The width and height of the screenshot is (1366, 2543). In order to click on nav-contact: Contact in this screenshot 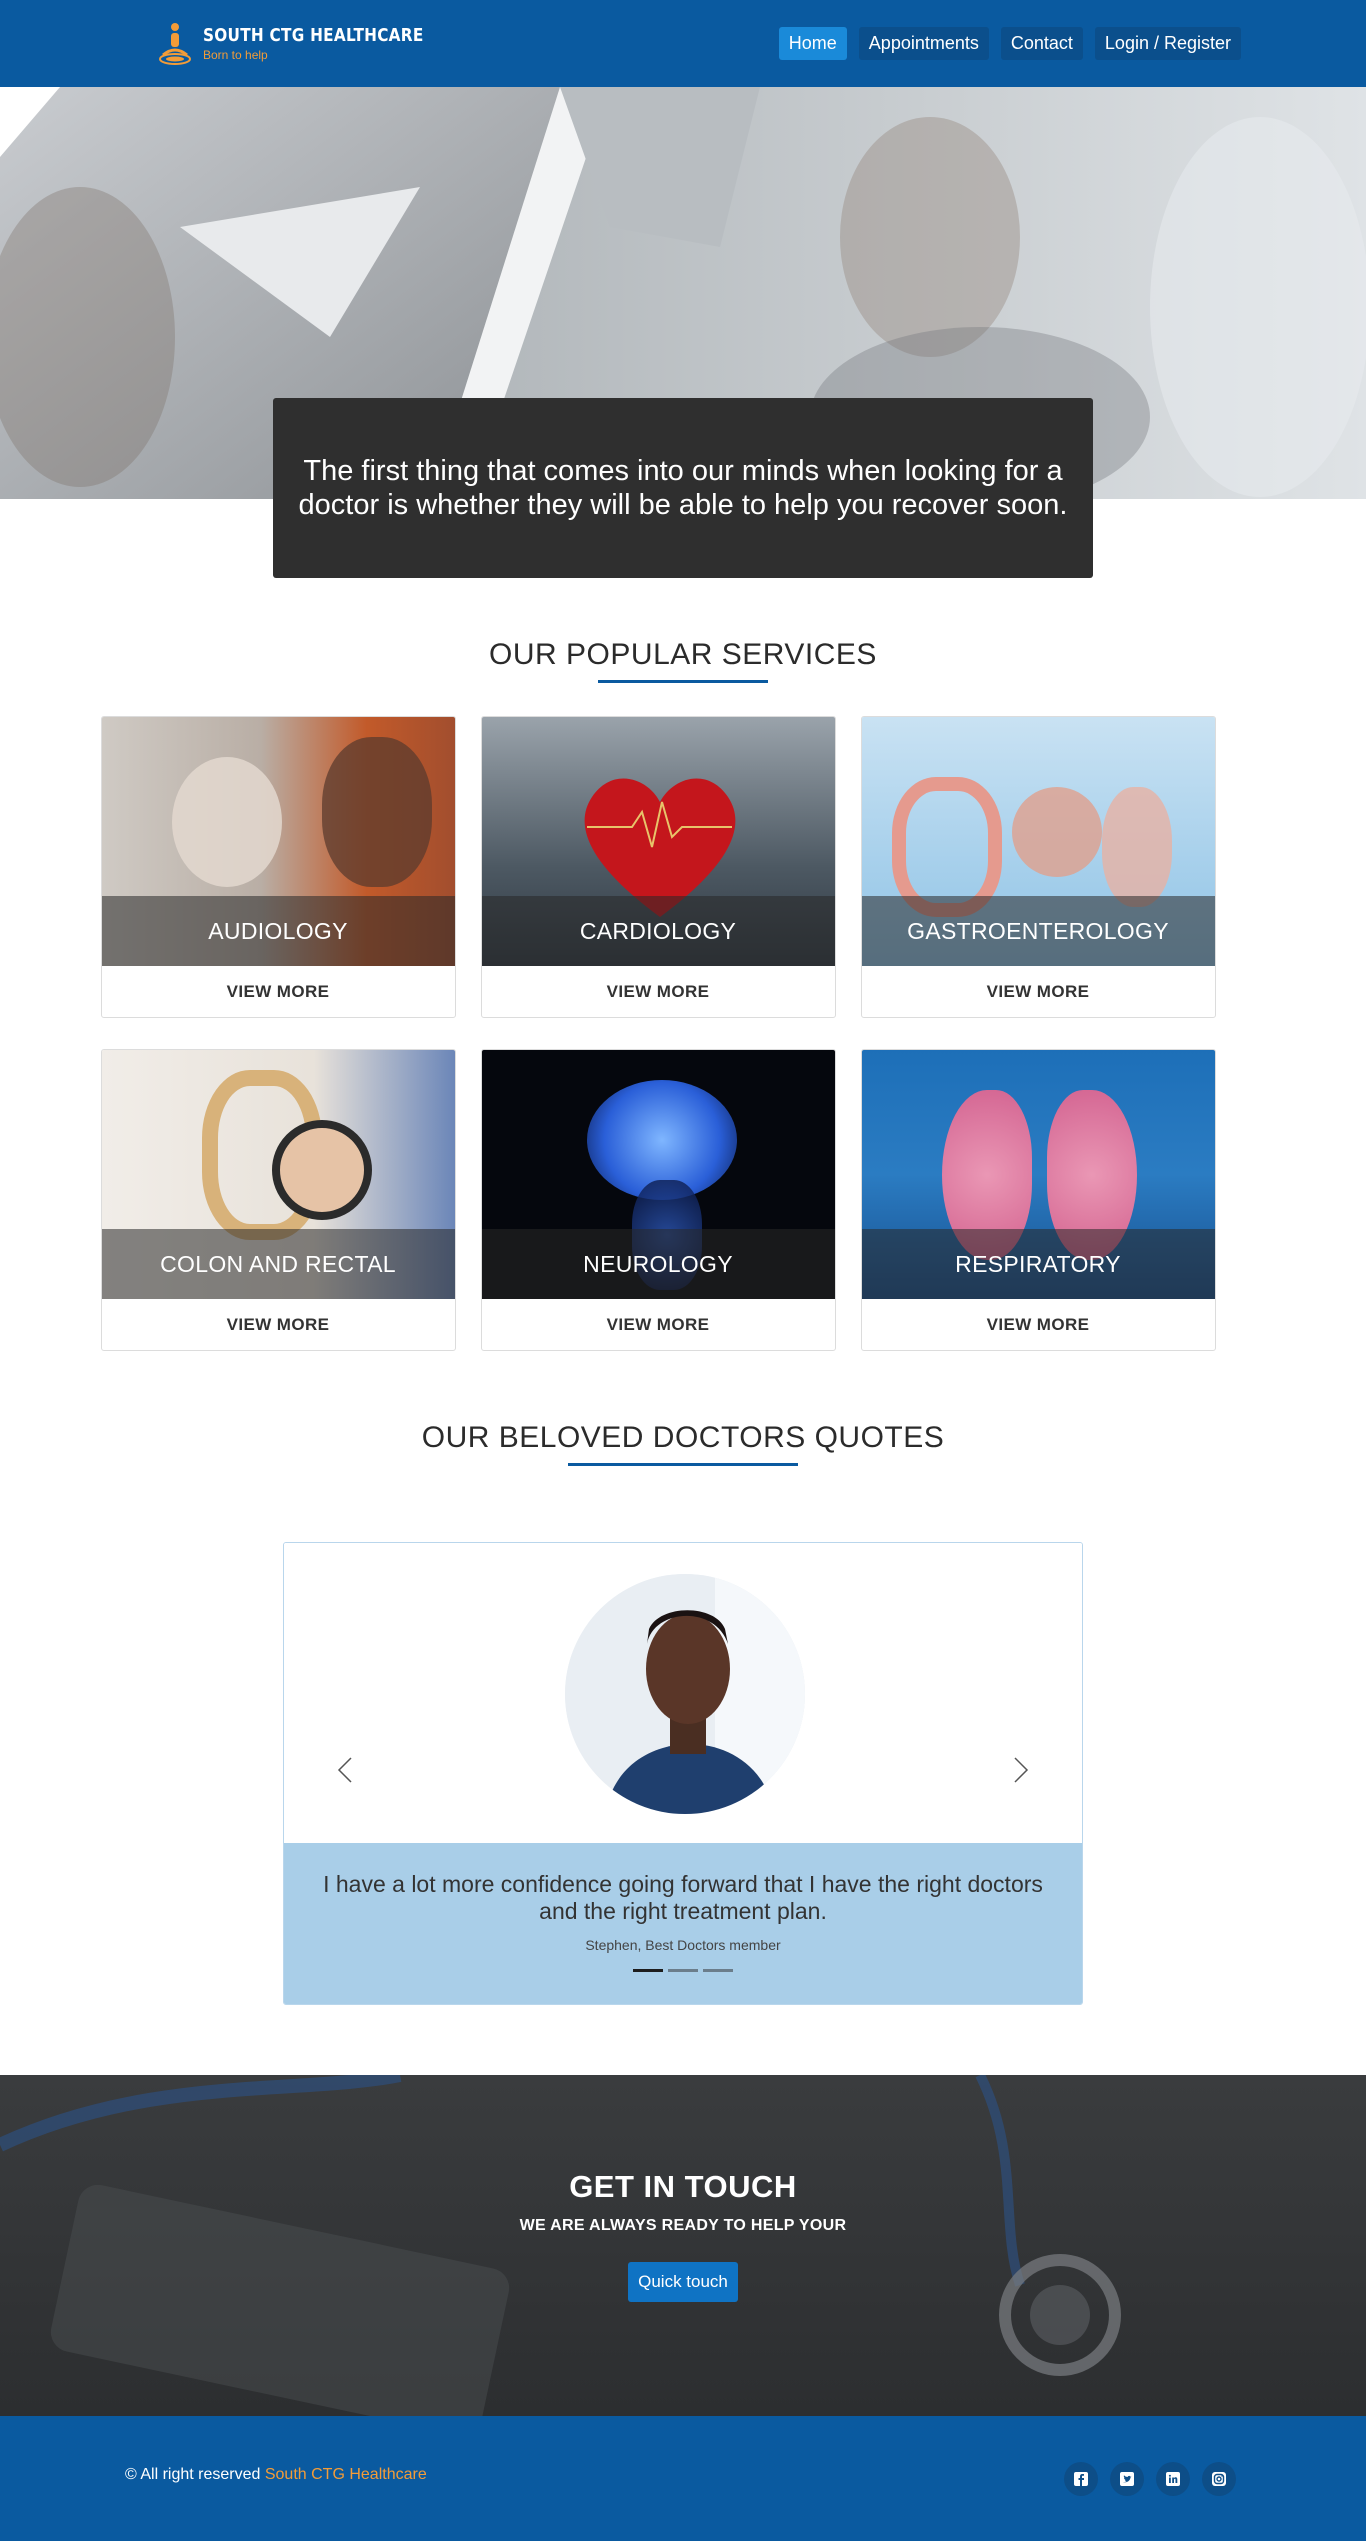, I will do `click(1041, 43)`.